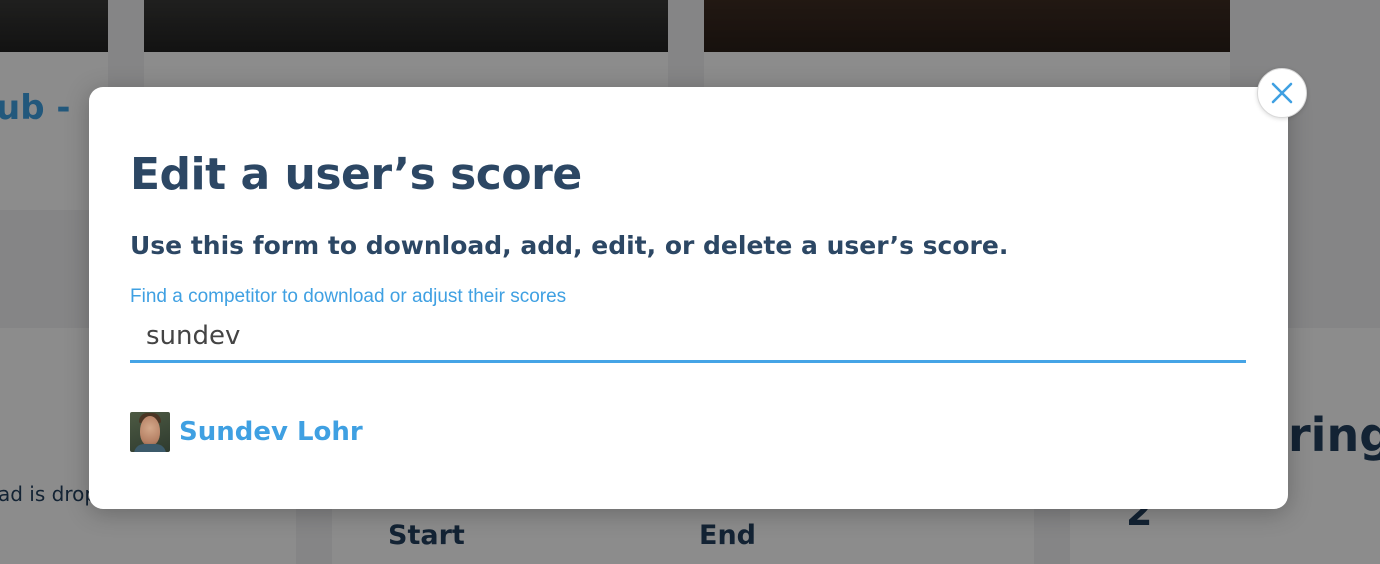  I want to click on avatar, so click(150, 432).